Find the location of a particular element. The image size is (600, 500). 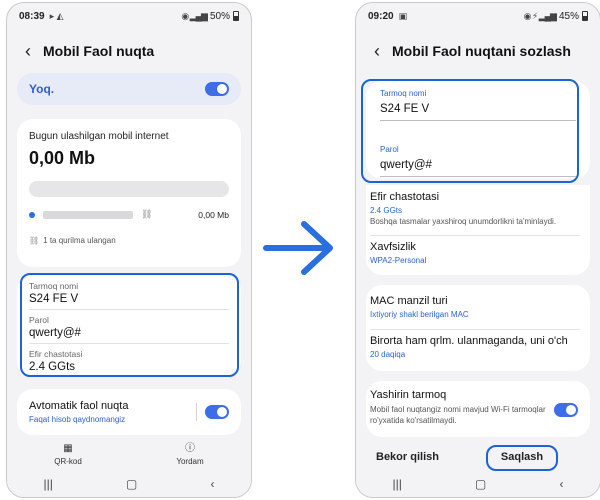

header: ‹ Mobil Faol nuqta is located at coordinates (129, 51).